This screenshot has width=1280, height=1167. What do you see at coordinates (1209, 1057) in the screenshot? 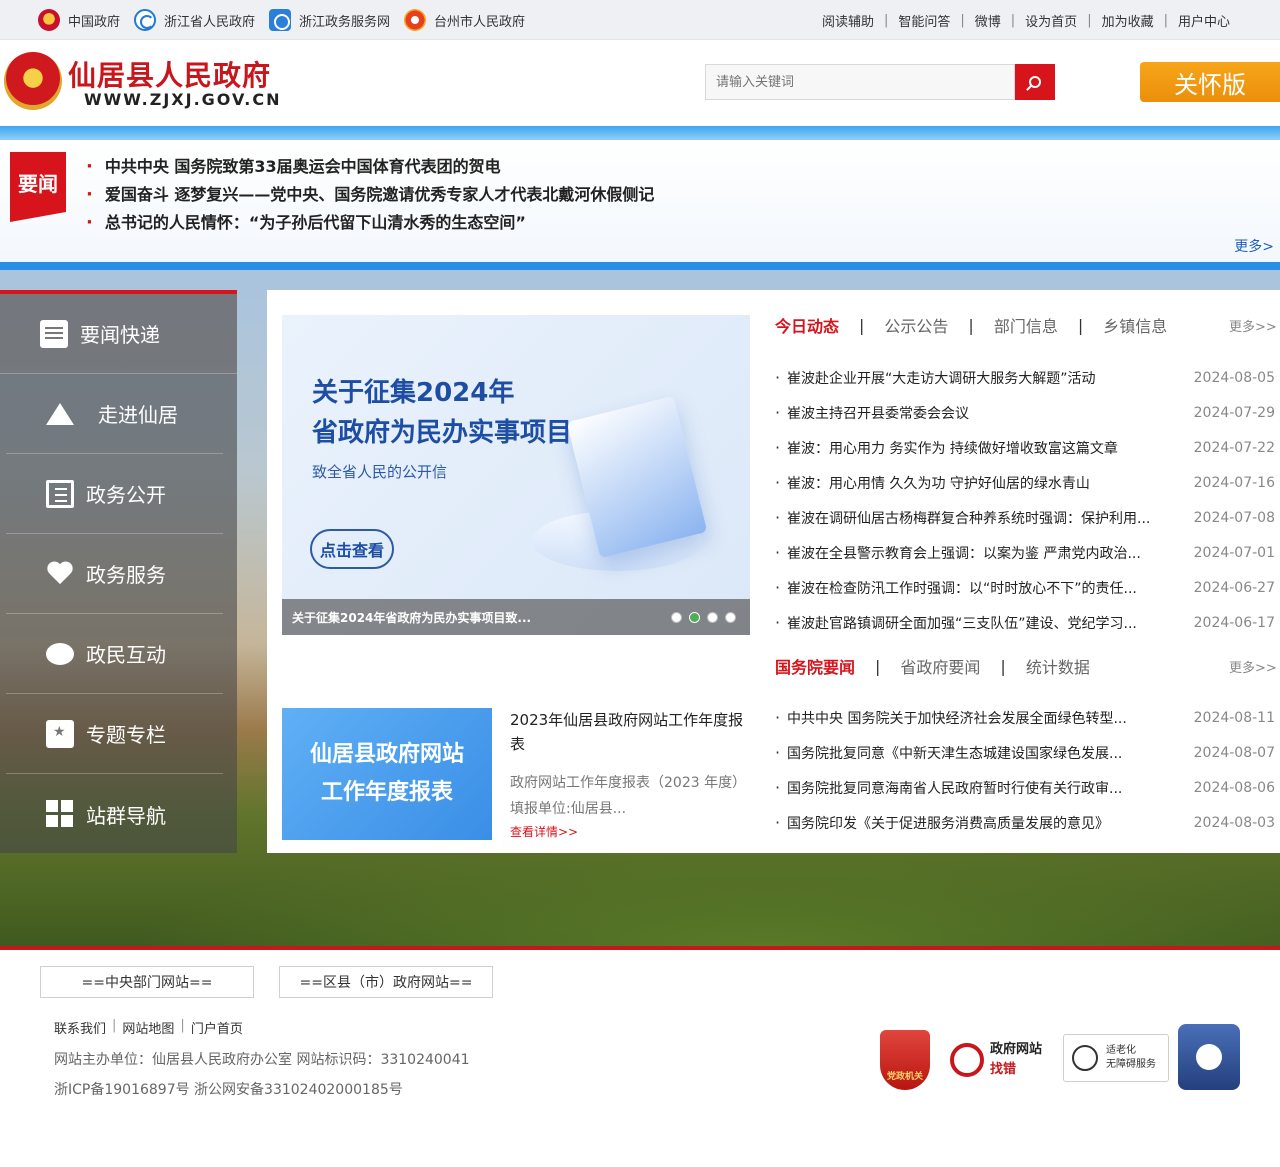
I see `police-mascot-badge` at bounding box center [1209, 1057].